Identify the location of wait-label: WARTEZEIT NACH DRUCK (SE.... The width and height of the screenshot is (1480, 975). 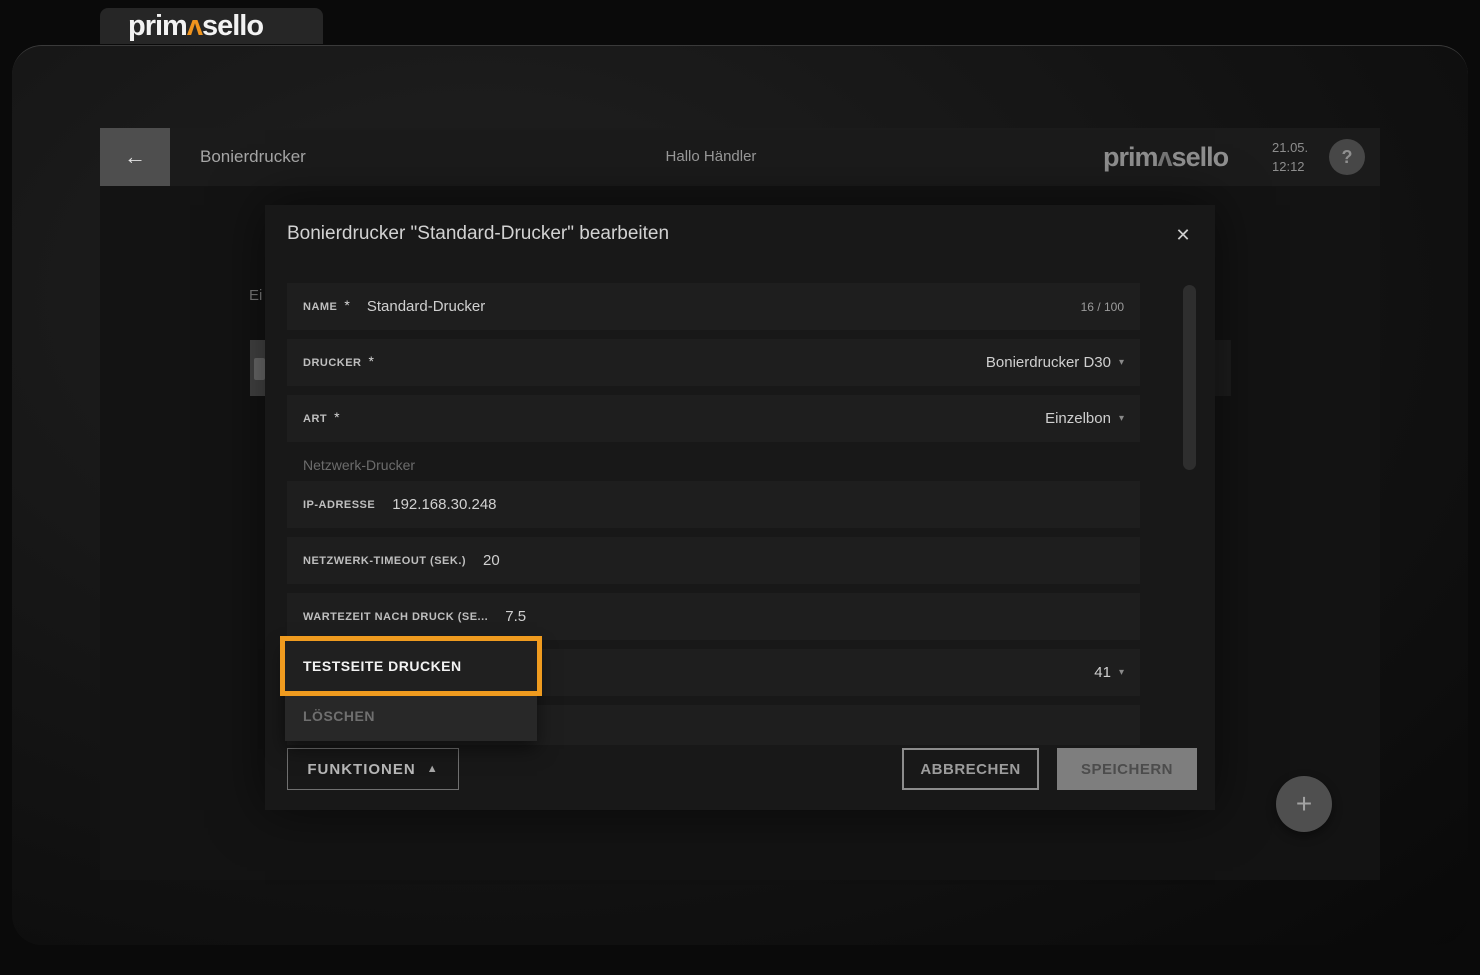
(396, 616).